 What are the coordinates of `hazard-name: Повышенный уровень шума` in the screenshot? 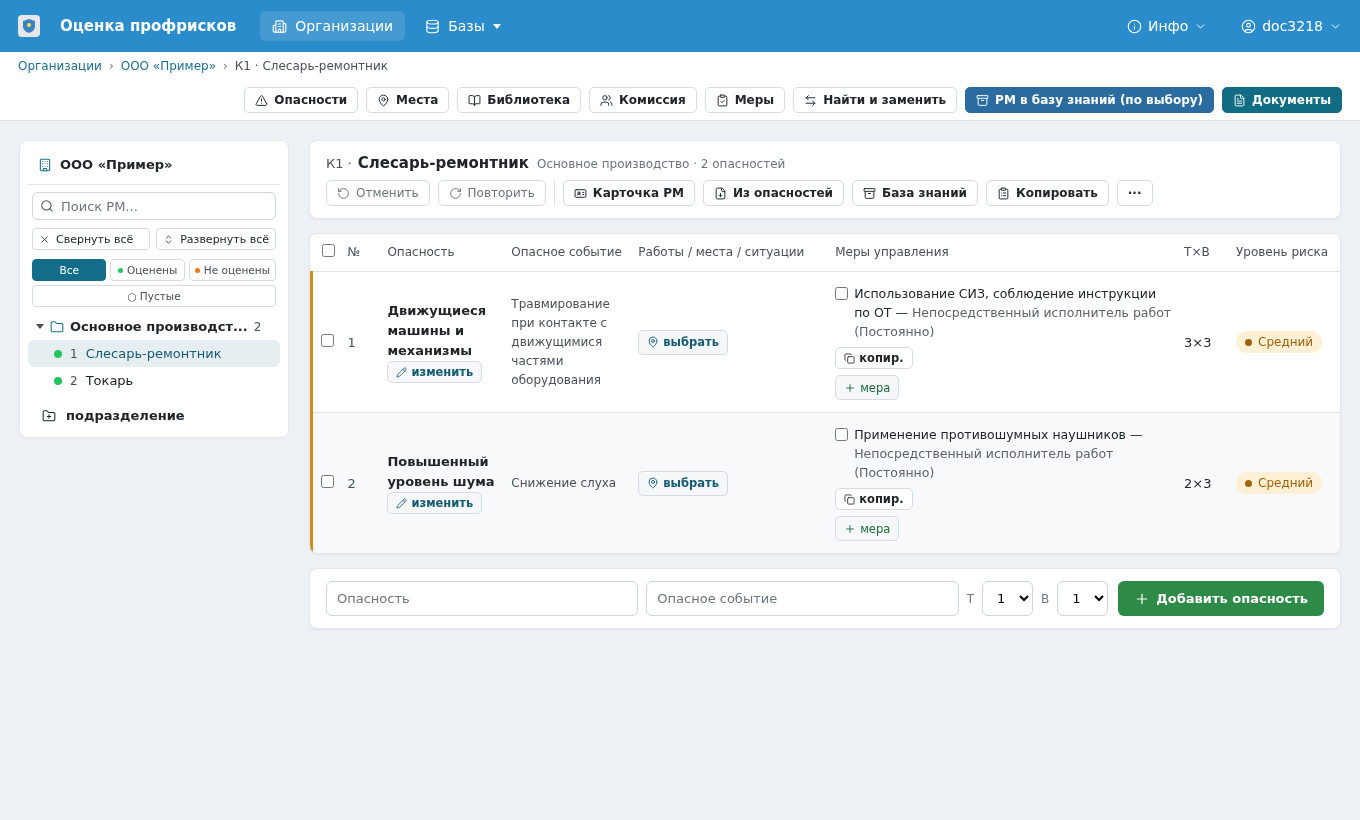 It's located at (441, 472).